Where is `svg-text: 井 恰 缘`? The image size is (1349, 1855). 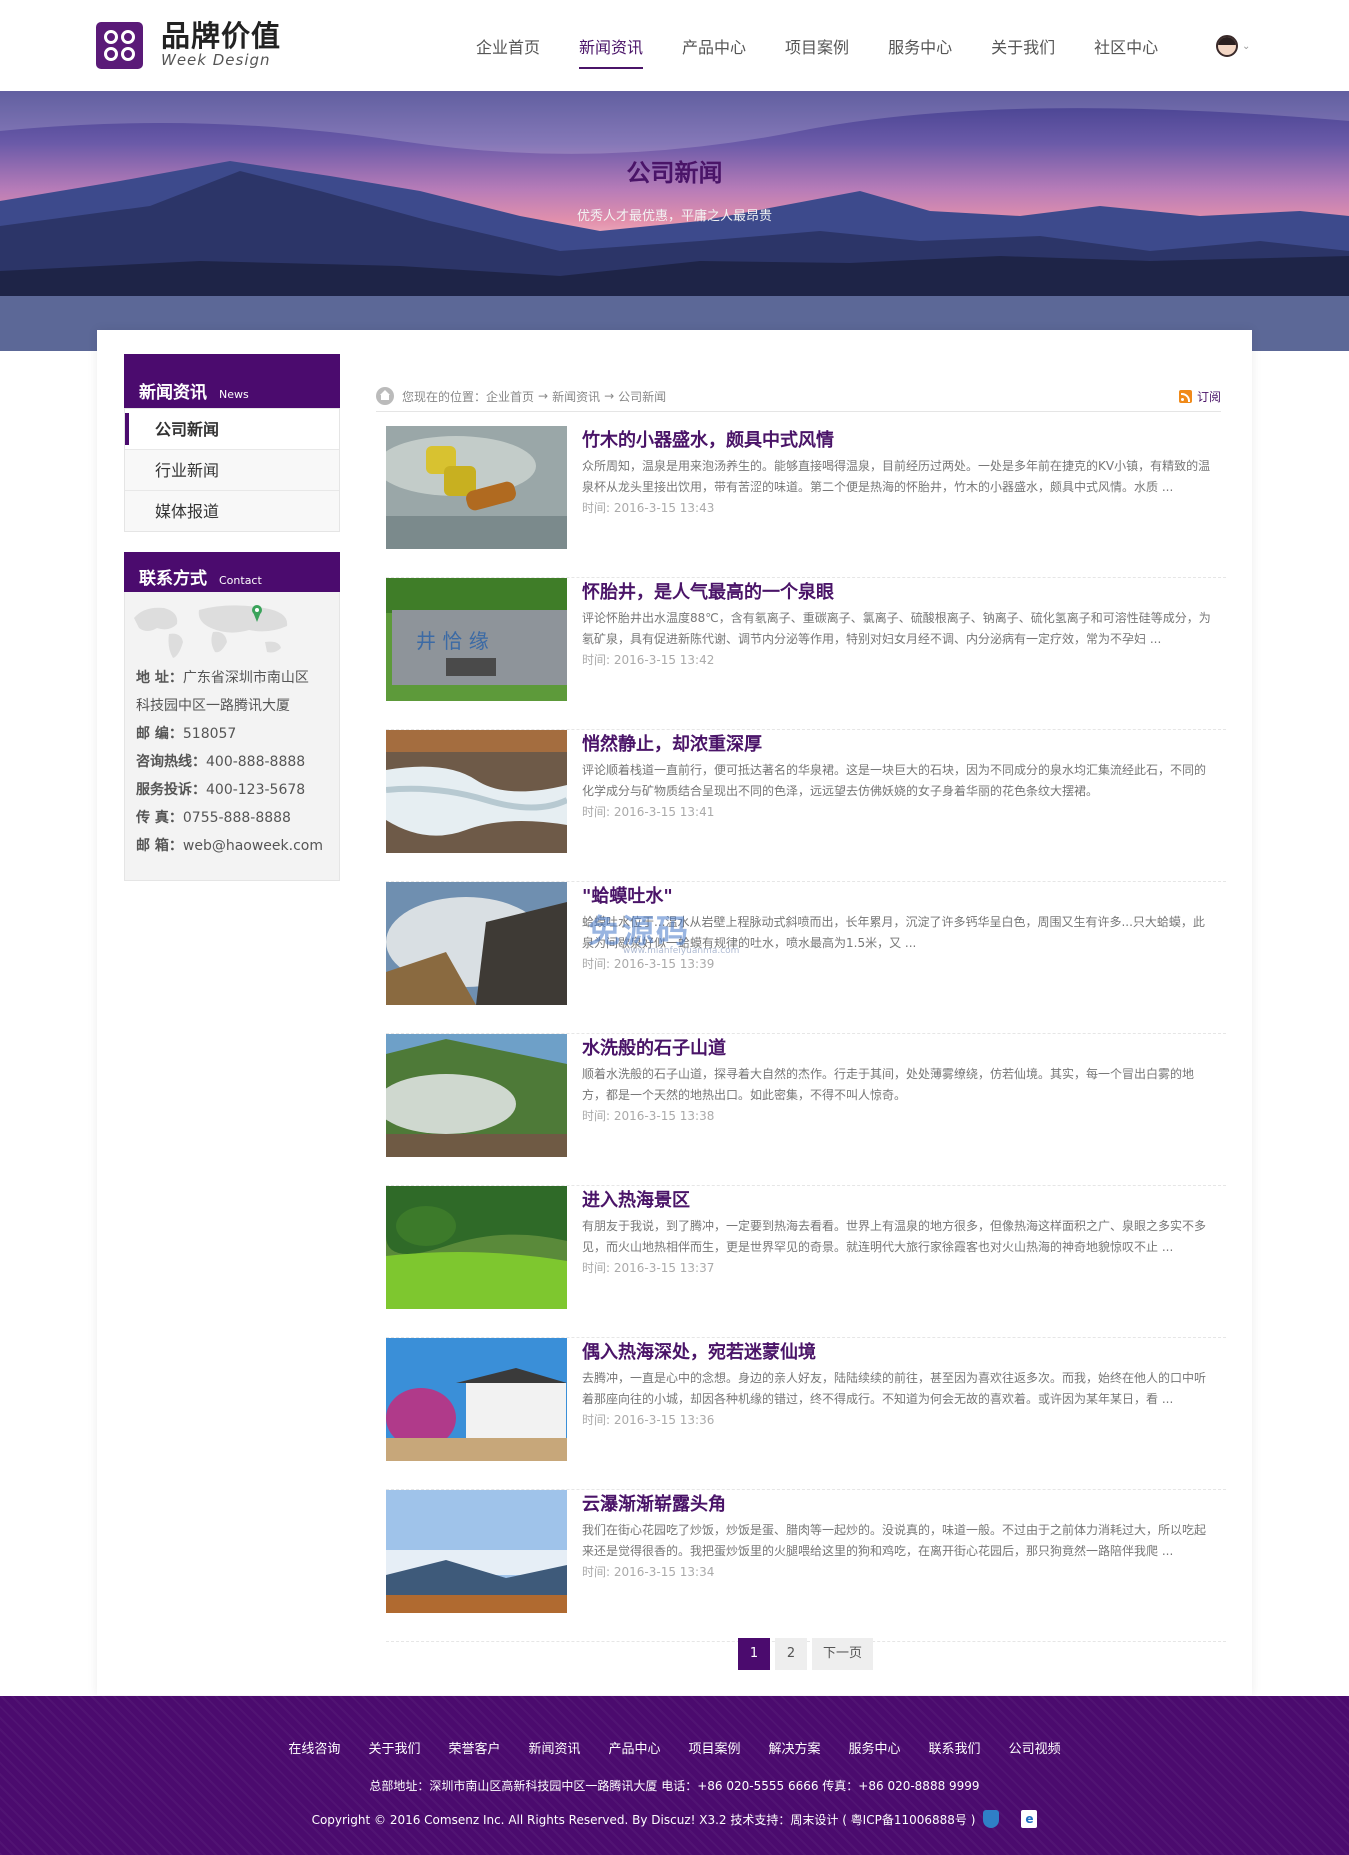
svg-text: 井 恰 缘 is located at coordinates (452, 641).